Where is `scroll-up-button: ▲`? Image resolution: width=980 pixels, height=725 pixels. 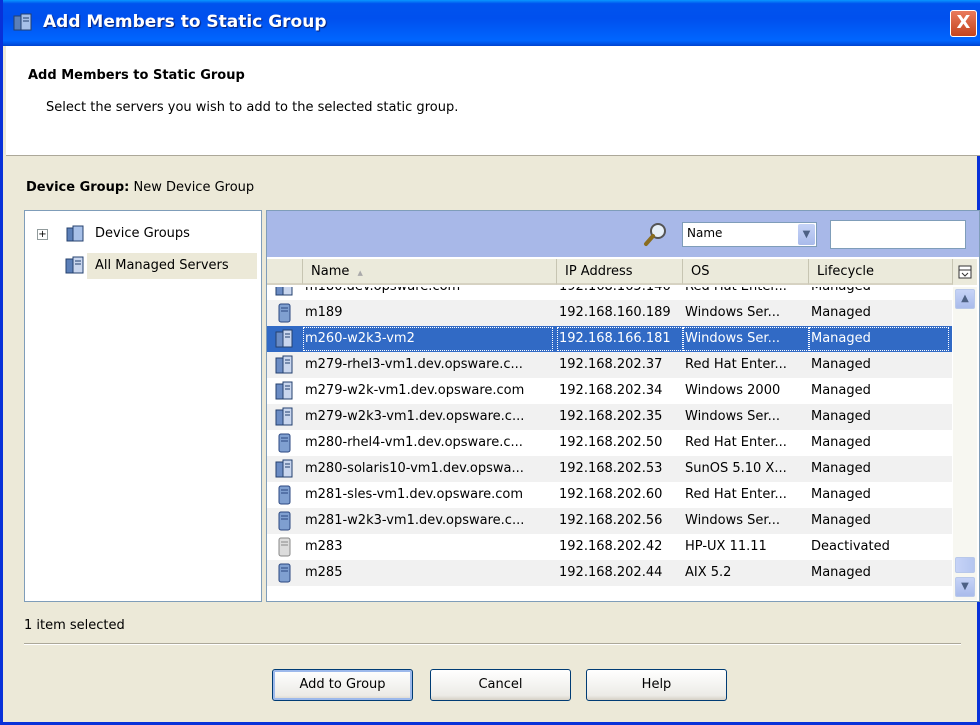
scroll-up-button: ▲ is located at coordinates (965, 299).